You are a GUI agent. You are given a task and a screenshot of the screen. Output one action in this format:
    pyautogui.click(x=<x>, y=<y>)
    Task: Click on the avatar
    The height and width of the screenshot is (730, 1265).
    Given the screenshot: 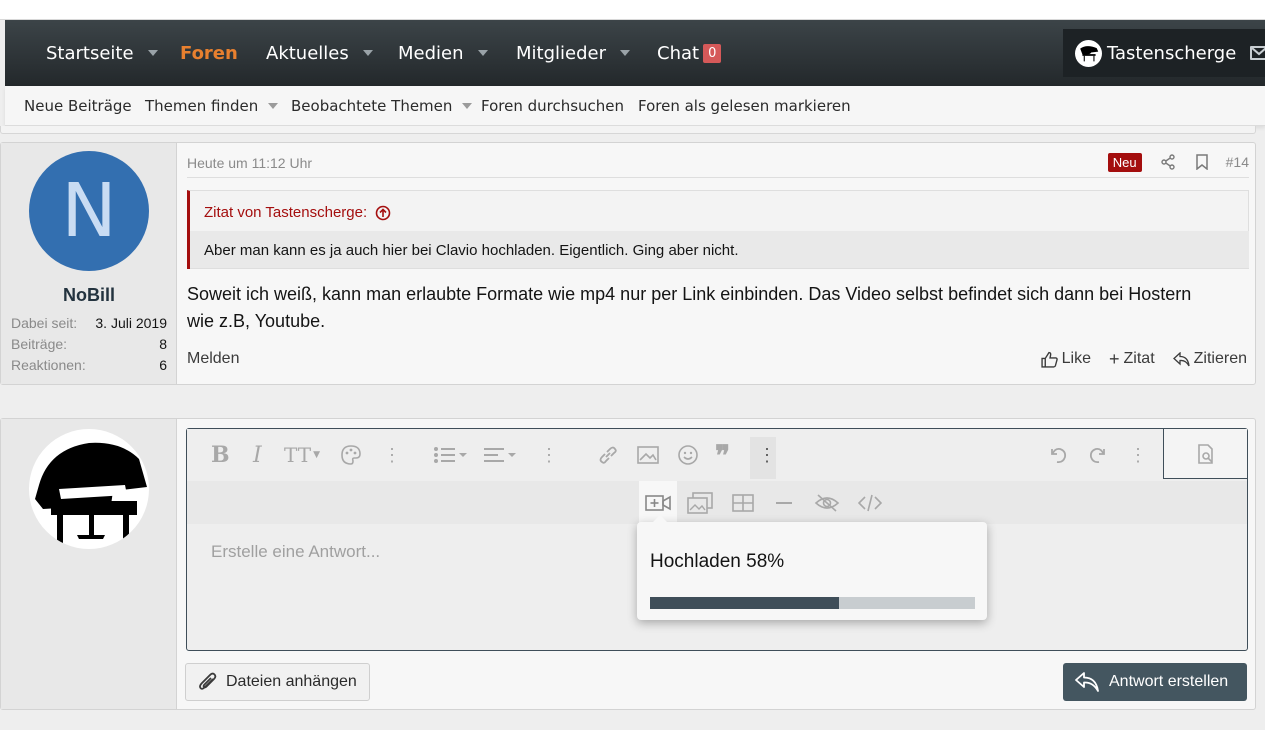 What is the action you would take?
    pyautogui.click(x=89, y=489)
    